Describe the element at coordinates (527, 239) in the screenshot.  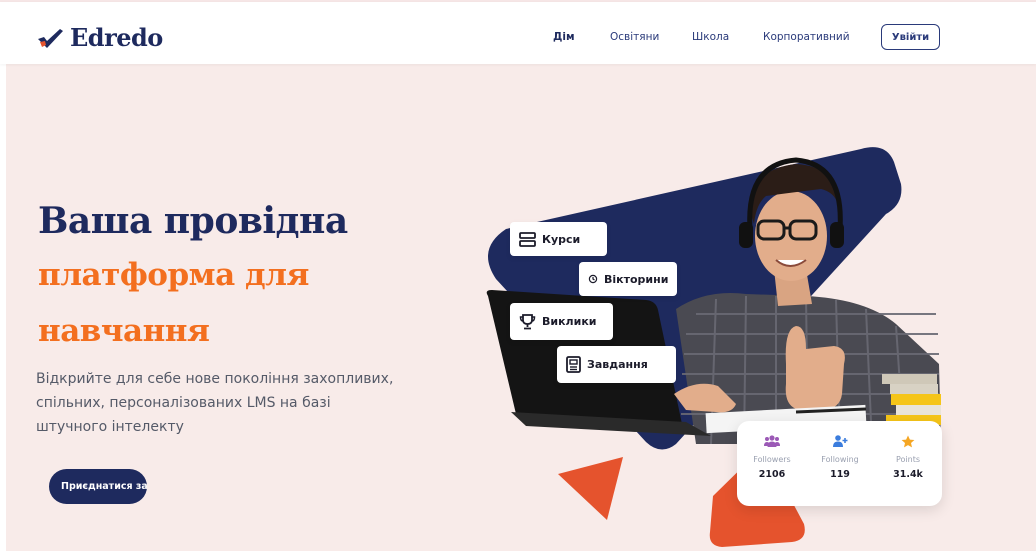
I see `stack-icon` at that location.